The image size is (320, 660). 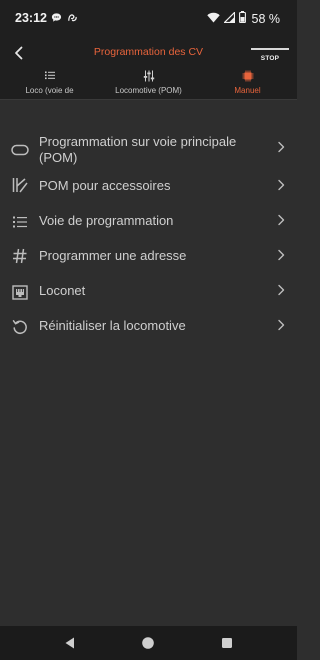 I want to click on menu-item-loconet: Loconet, so click(x=148, y=292).